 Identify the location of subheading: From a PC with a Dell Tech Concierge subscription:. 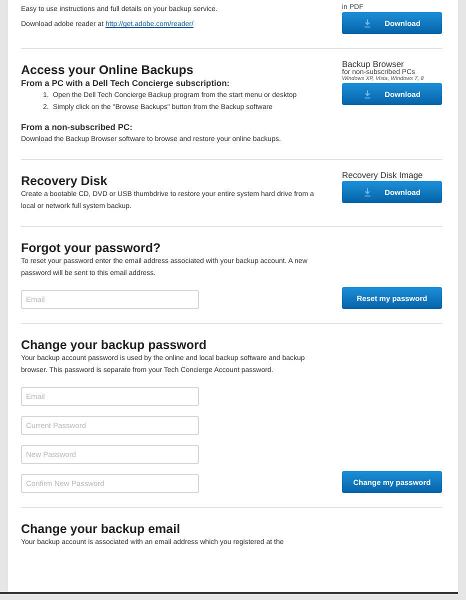
(126, 83).